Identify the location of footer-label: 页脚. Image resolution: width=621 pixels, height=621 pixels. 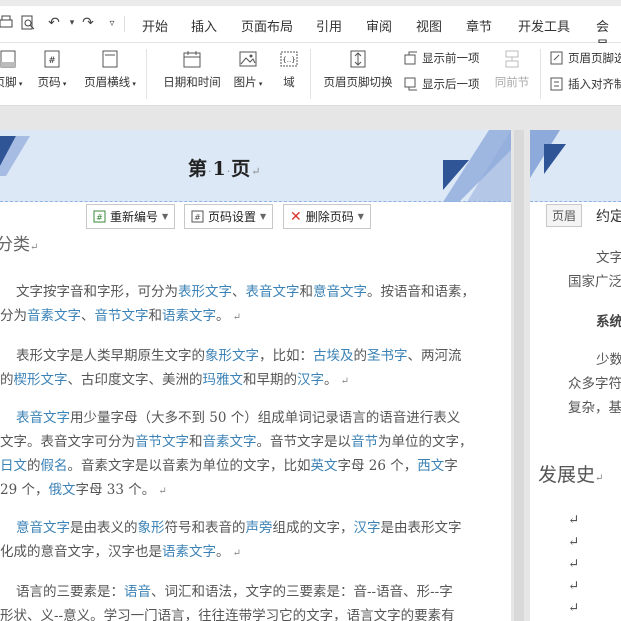
(8, 82).